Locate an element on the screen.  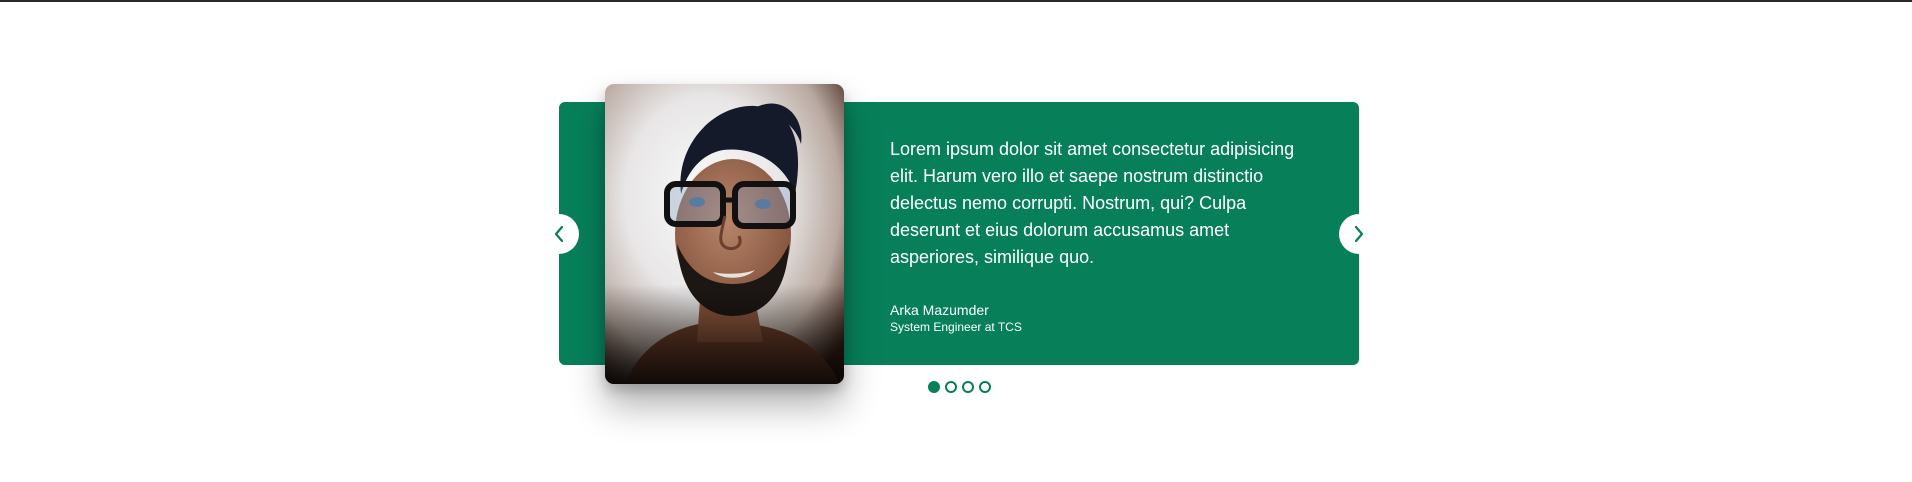
chevron-left-icon is located at coordinates (559, 234).